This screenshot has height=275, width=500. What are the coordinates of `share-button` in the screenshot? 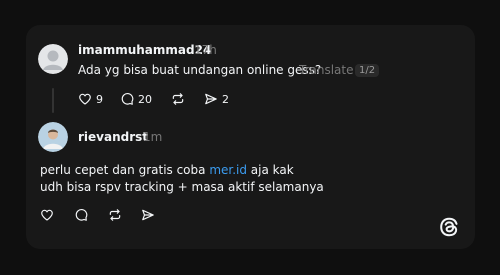 It's located at (148, 215).